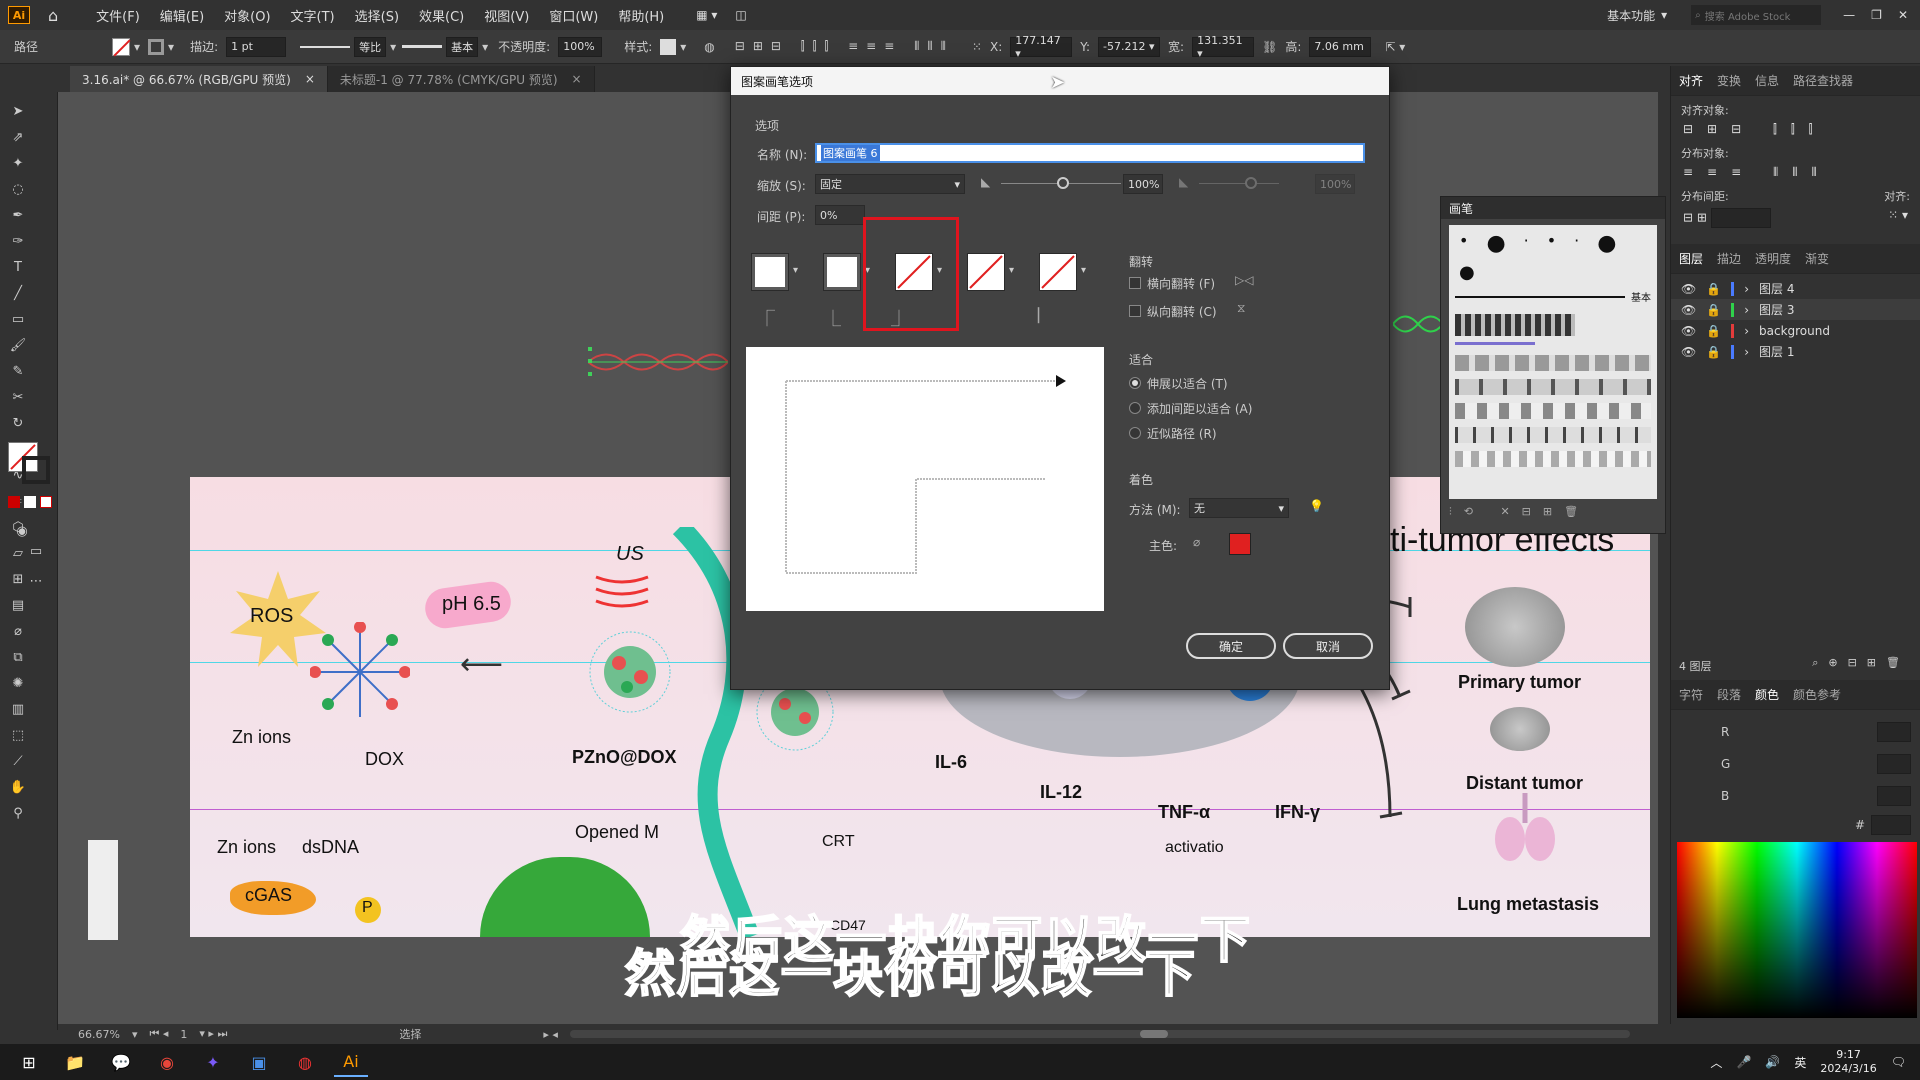 The width and height of the screenshot is (1920, 1080). Describe the element at coordinates (550, 1034) in the screenshot. I see `status-arrow-icon: ▸ ◂` at that location.